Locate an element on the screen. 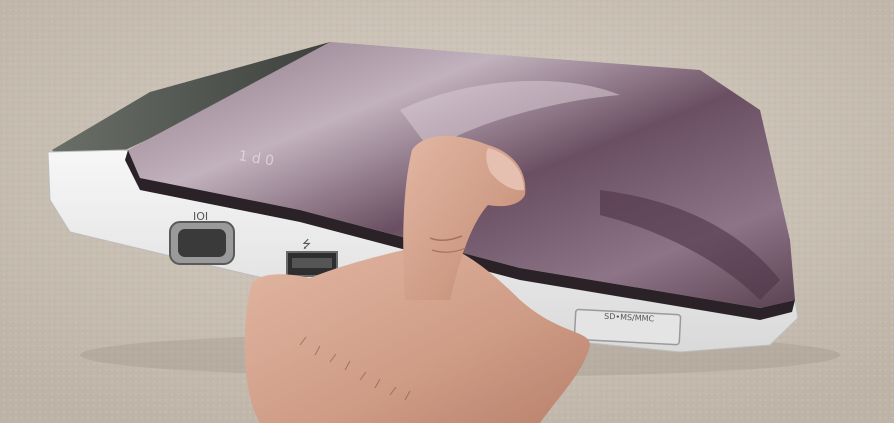 Image resolution: width=894 pixels, height=423 pixels. vga-port is located at coordinates (202, 243).